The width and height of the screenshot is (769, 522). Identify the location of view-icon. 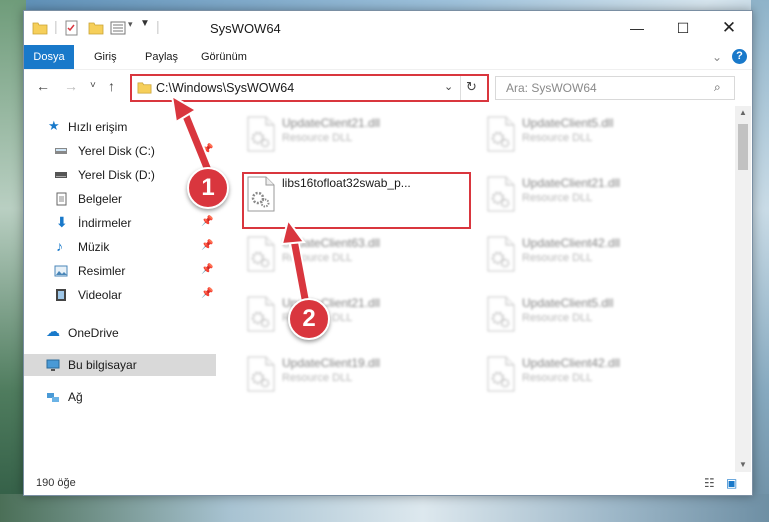
(118, 28).